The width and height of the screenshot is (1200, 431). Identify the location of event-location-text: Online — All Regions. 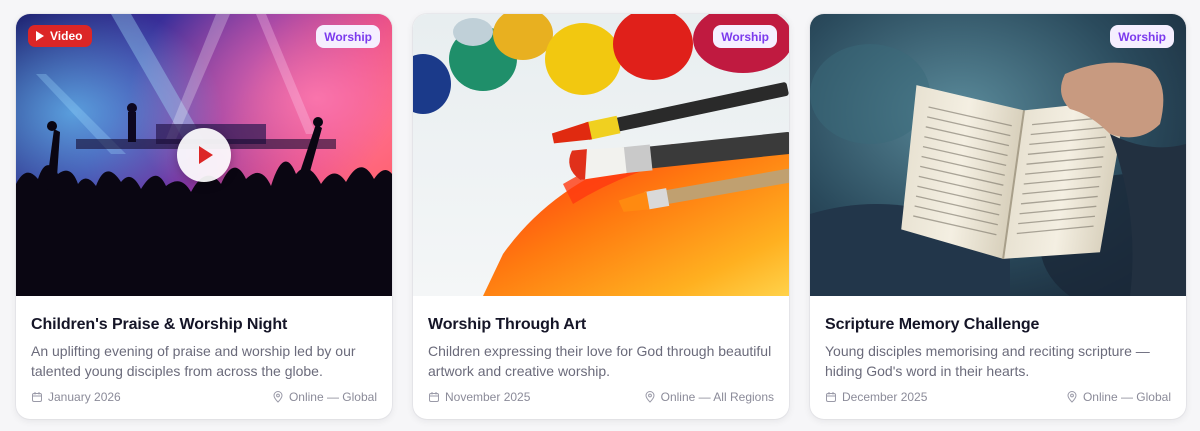
(717, 397).